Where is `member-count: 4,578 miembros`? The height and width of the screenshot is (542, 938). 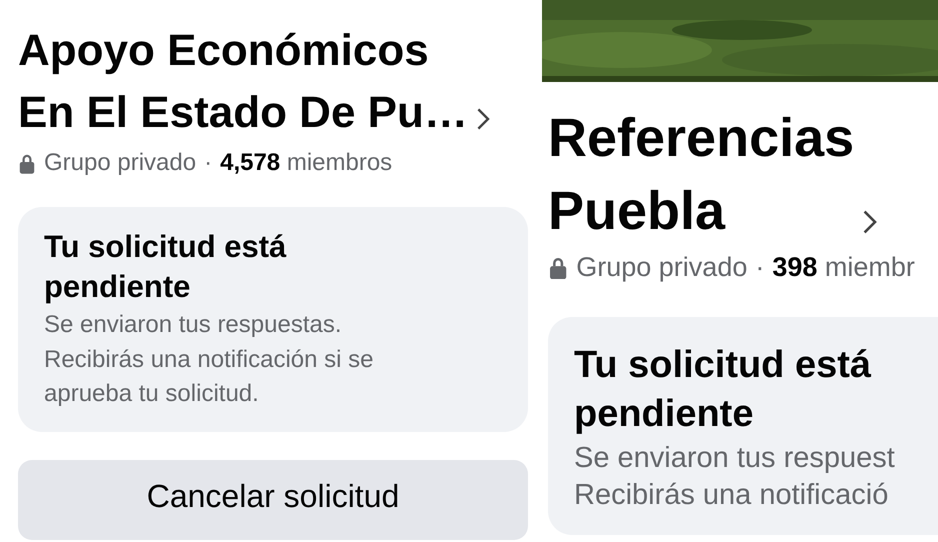
member-count: 4,578 miembros is located at coordinates (306, 163).